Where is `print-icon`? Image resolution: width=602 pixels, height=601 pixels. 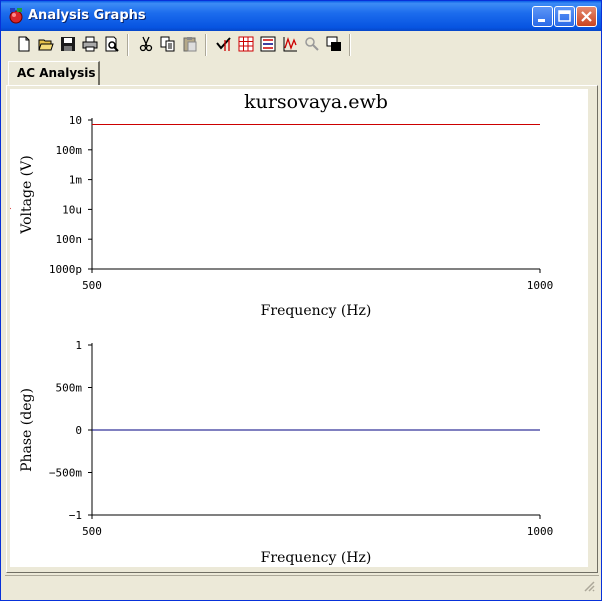 print-icon is located at coordinates (90, 44).